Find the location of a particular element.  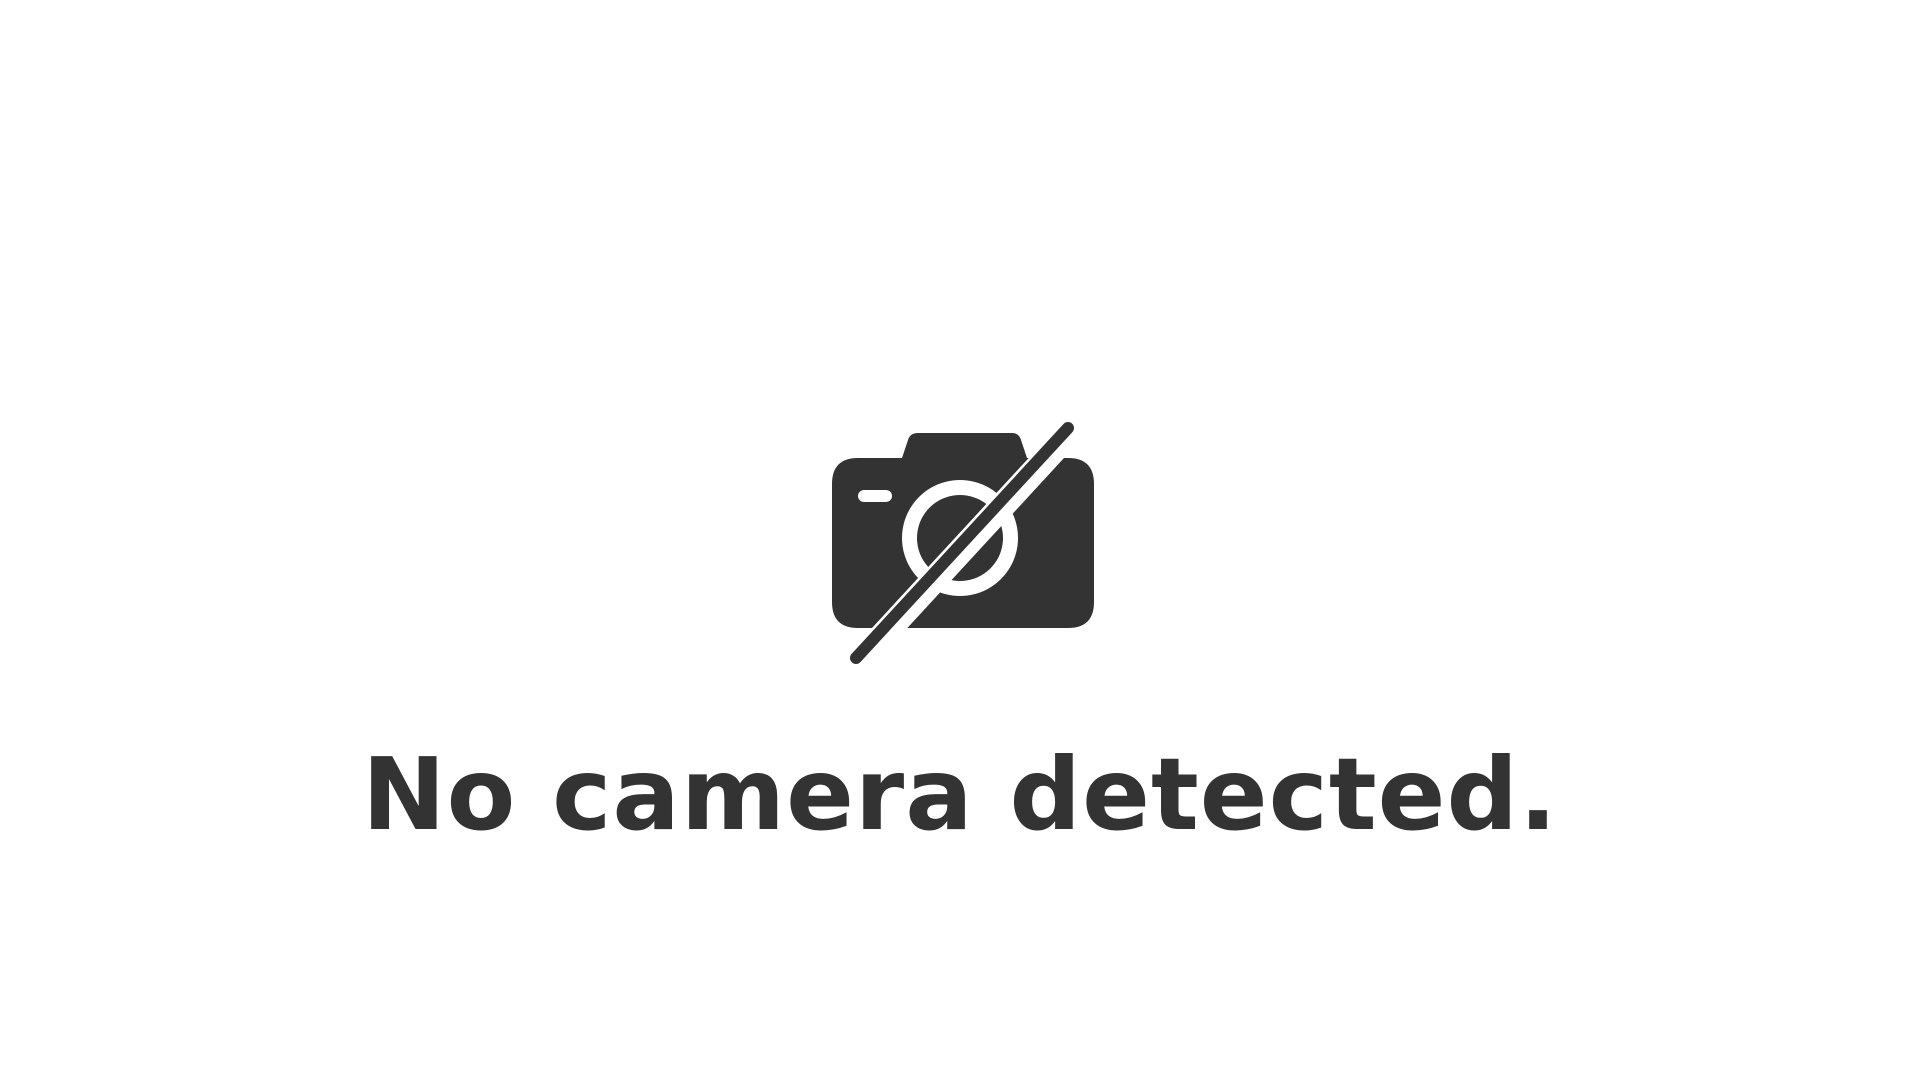

no-camera-message: No camera detected. is located at coordinates (960, 794).